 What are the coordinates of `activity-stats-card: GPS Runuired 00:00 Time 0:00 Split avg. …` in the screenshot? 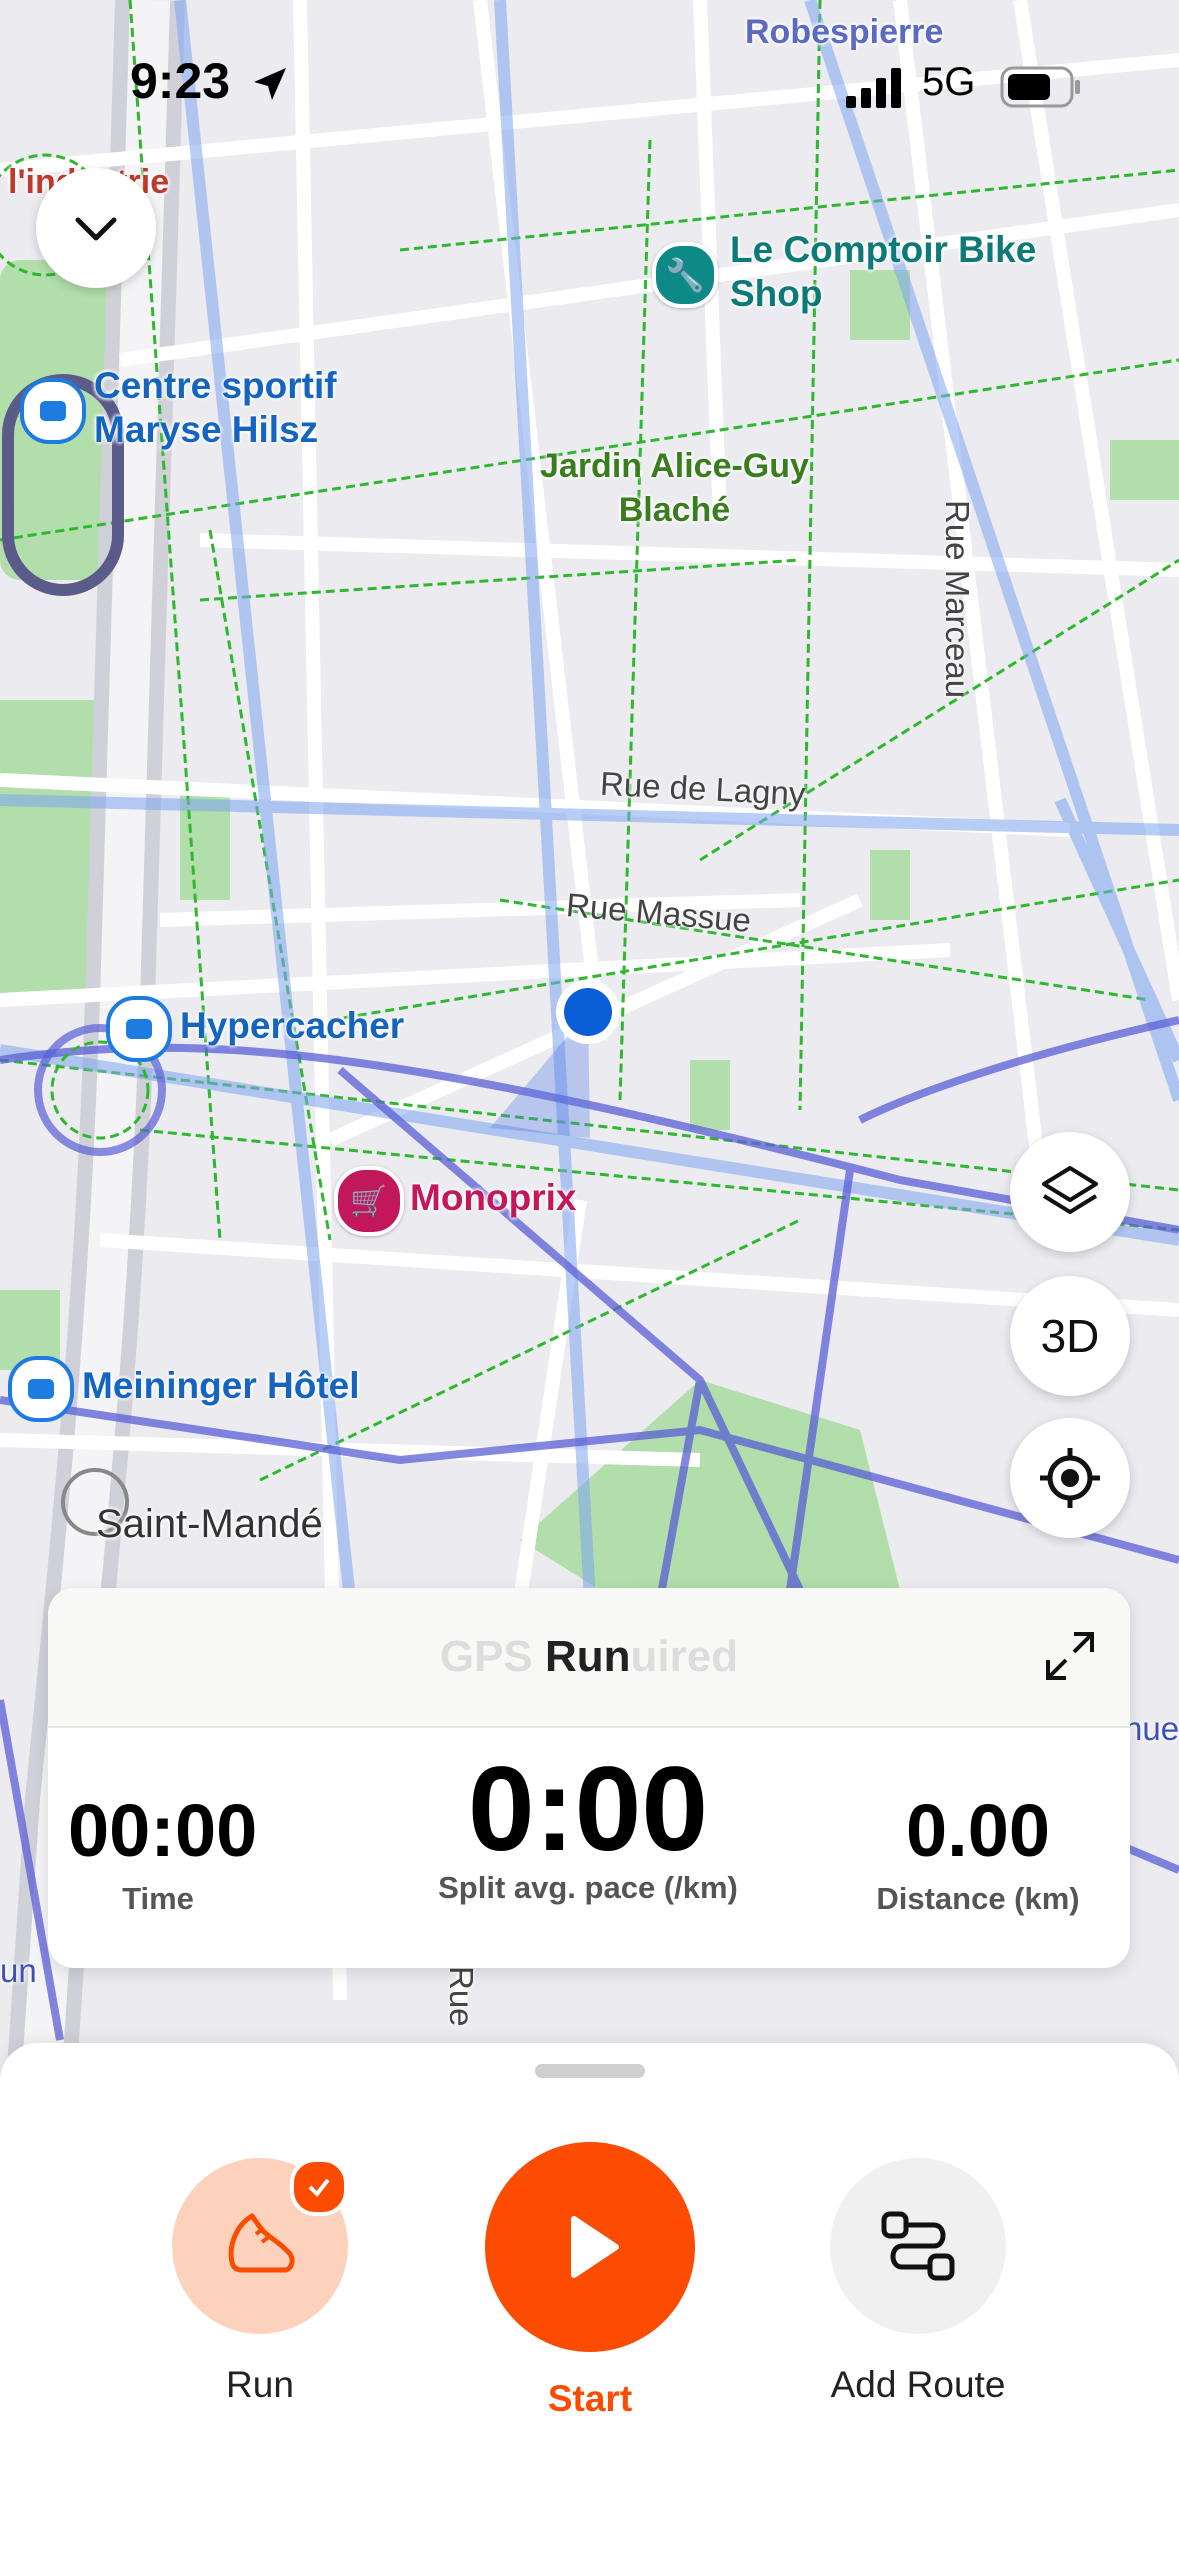 It's located at (589, 1778).